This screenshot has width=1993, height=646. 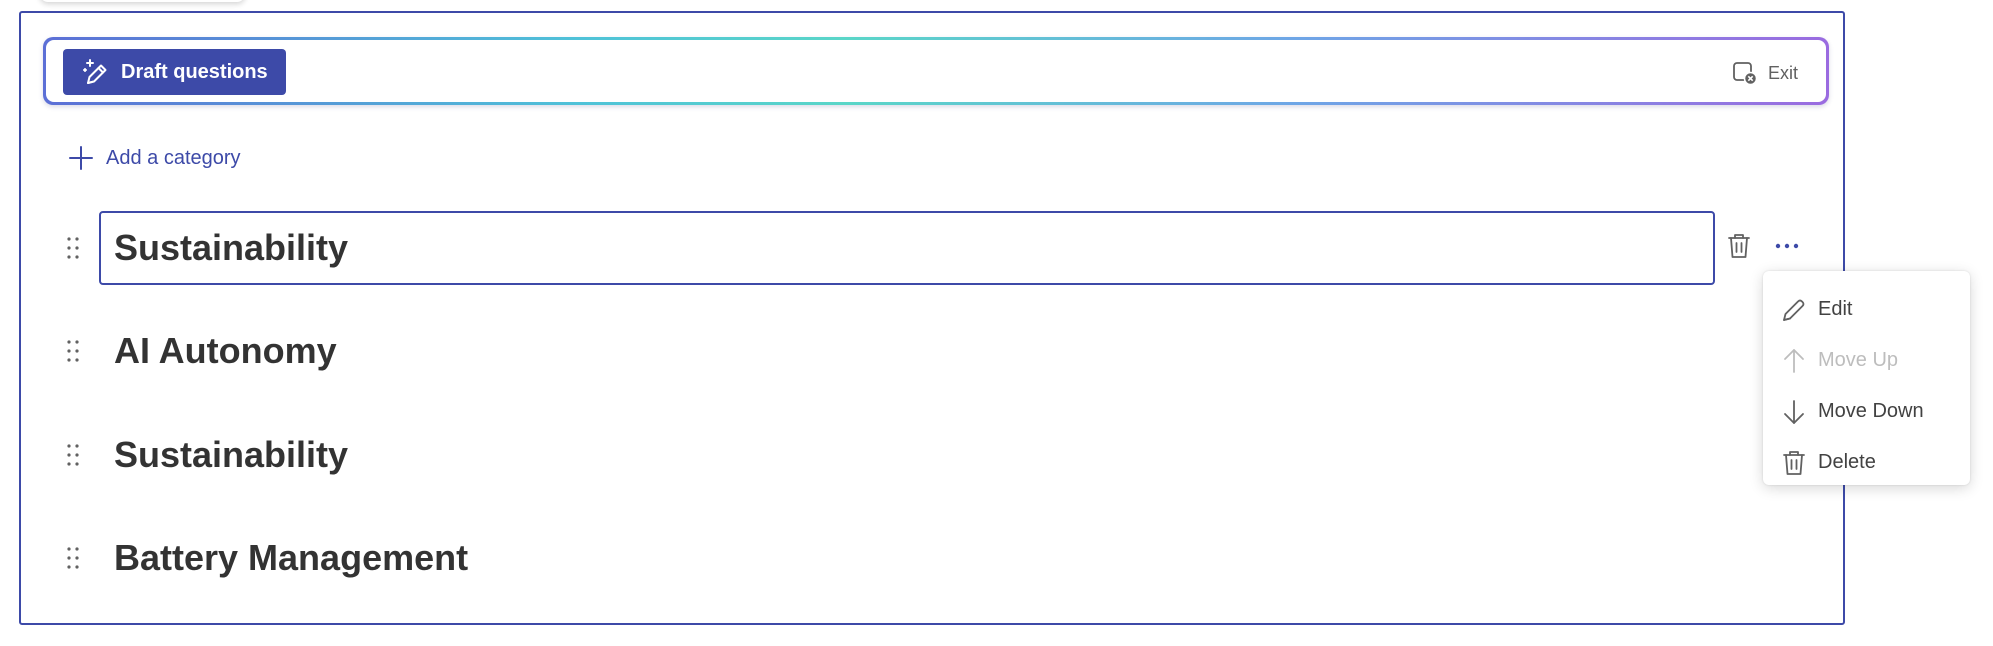 I want to click on category-title: Battery Management, so click(x=291, y=558).